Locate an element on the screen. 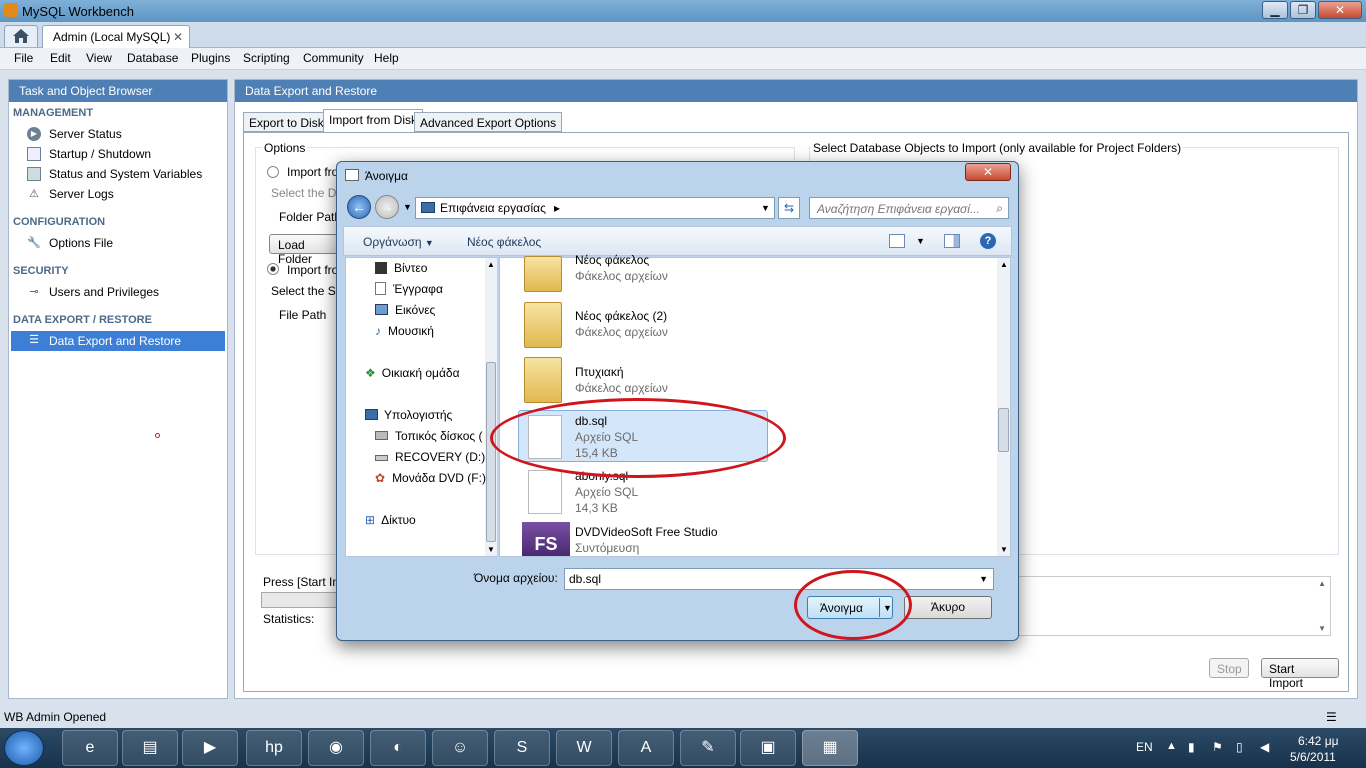  log-area: ▲ ▼ is located at coordinates (1174, 606).